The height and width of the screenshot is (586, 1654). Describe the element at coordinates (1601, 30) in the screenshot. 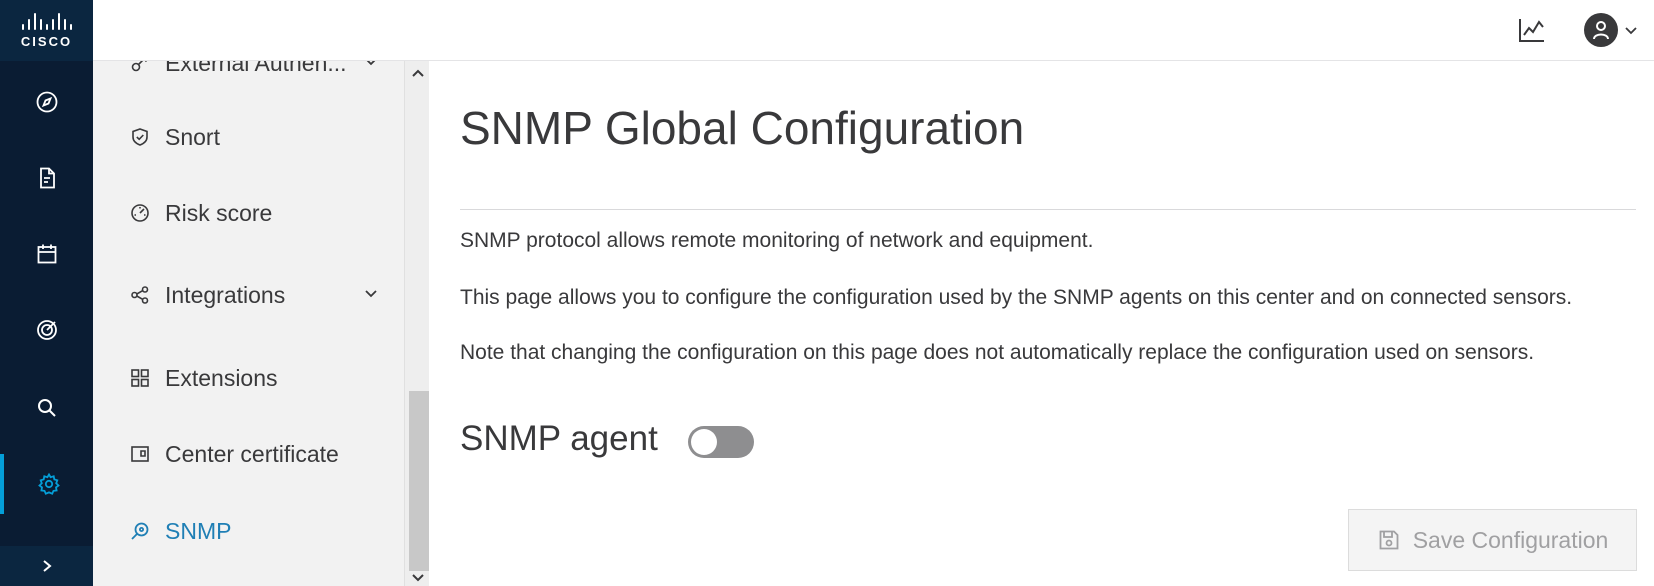

I see `user-avatar-icon` at that location.